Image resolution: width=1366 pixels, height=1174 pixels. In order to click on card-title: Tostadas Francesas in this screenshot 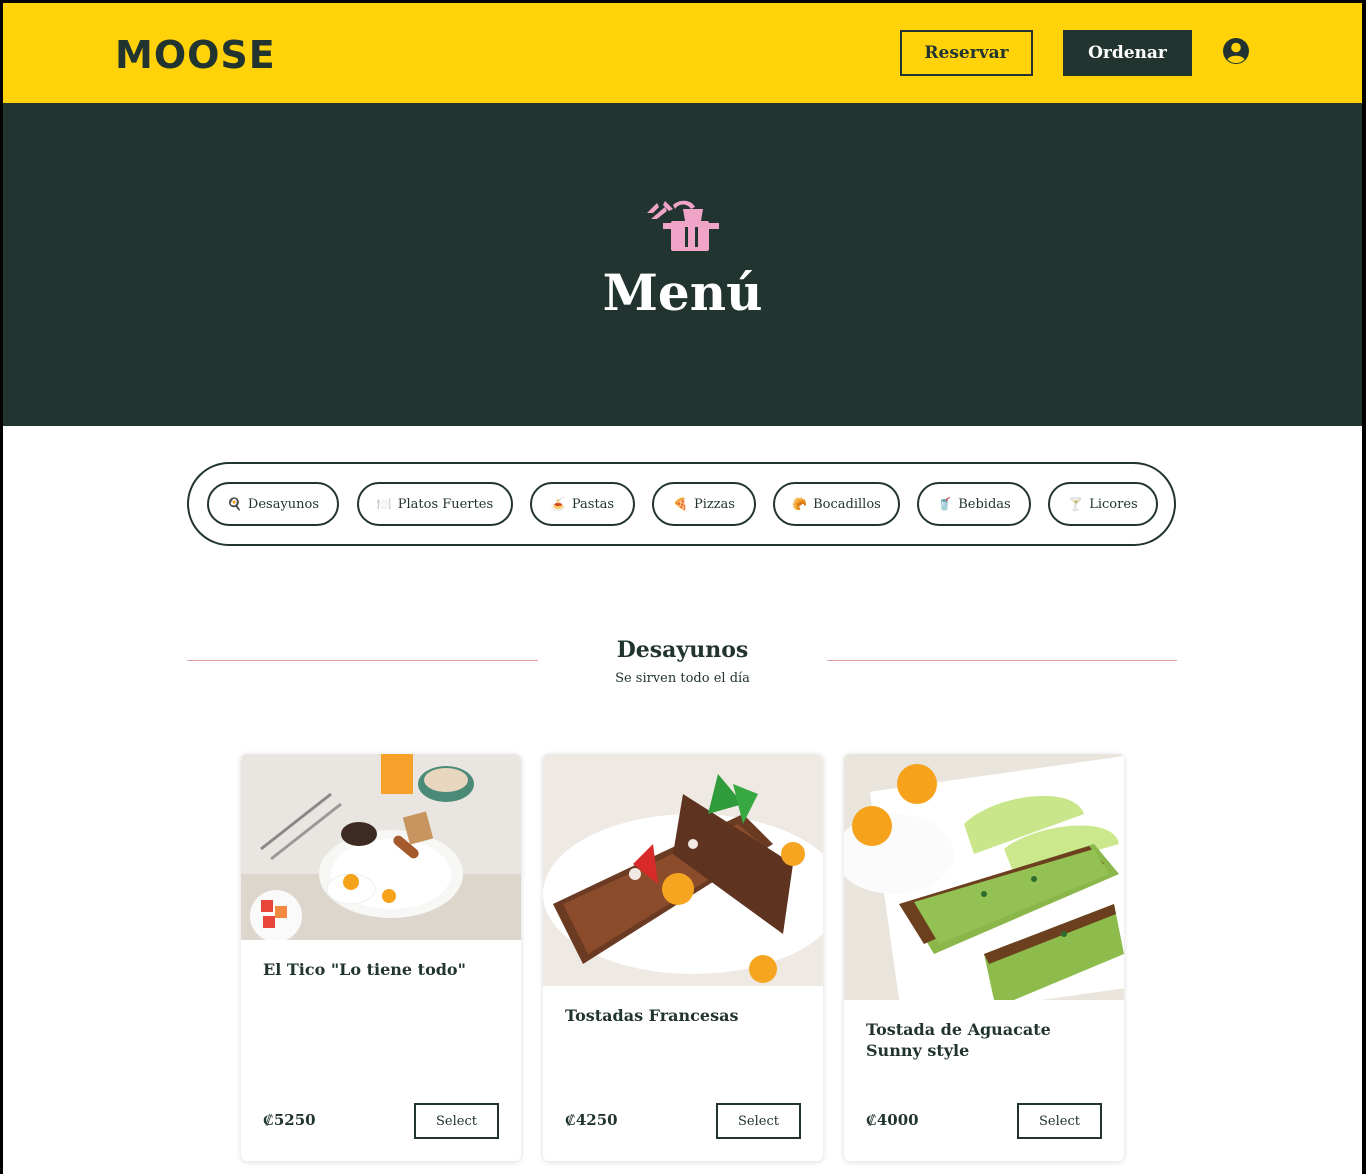, I will do `click(652, 1015)`.